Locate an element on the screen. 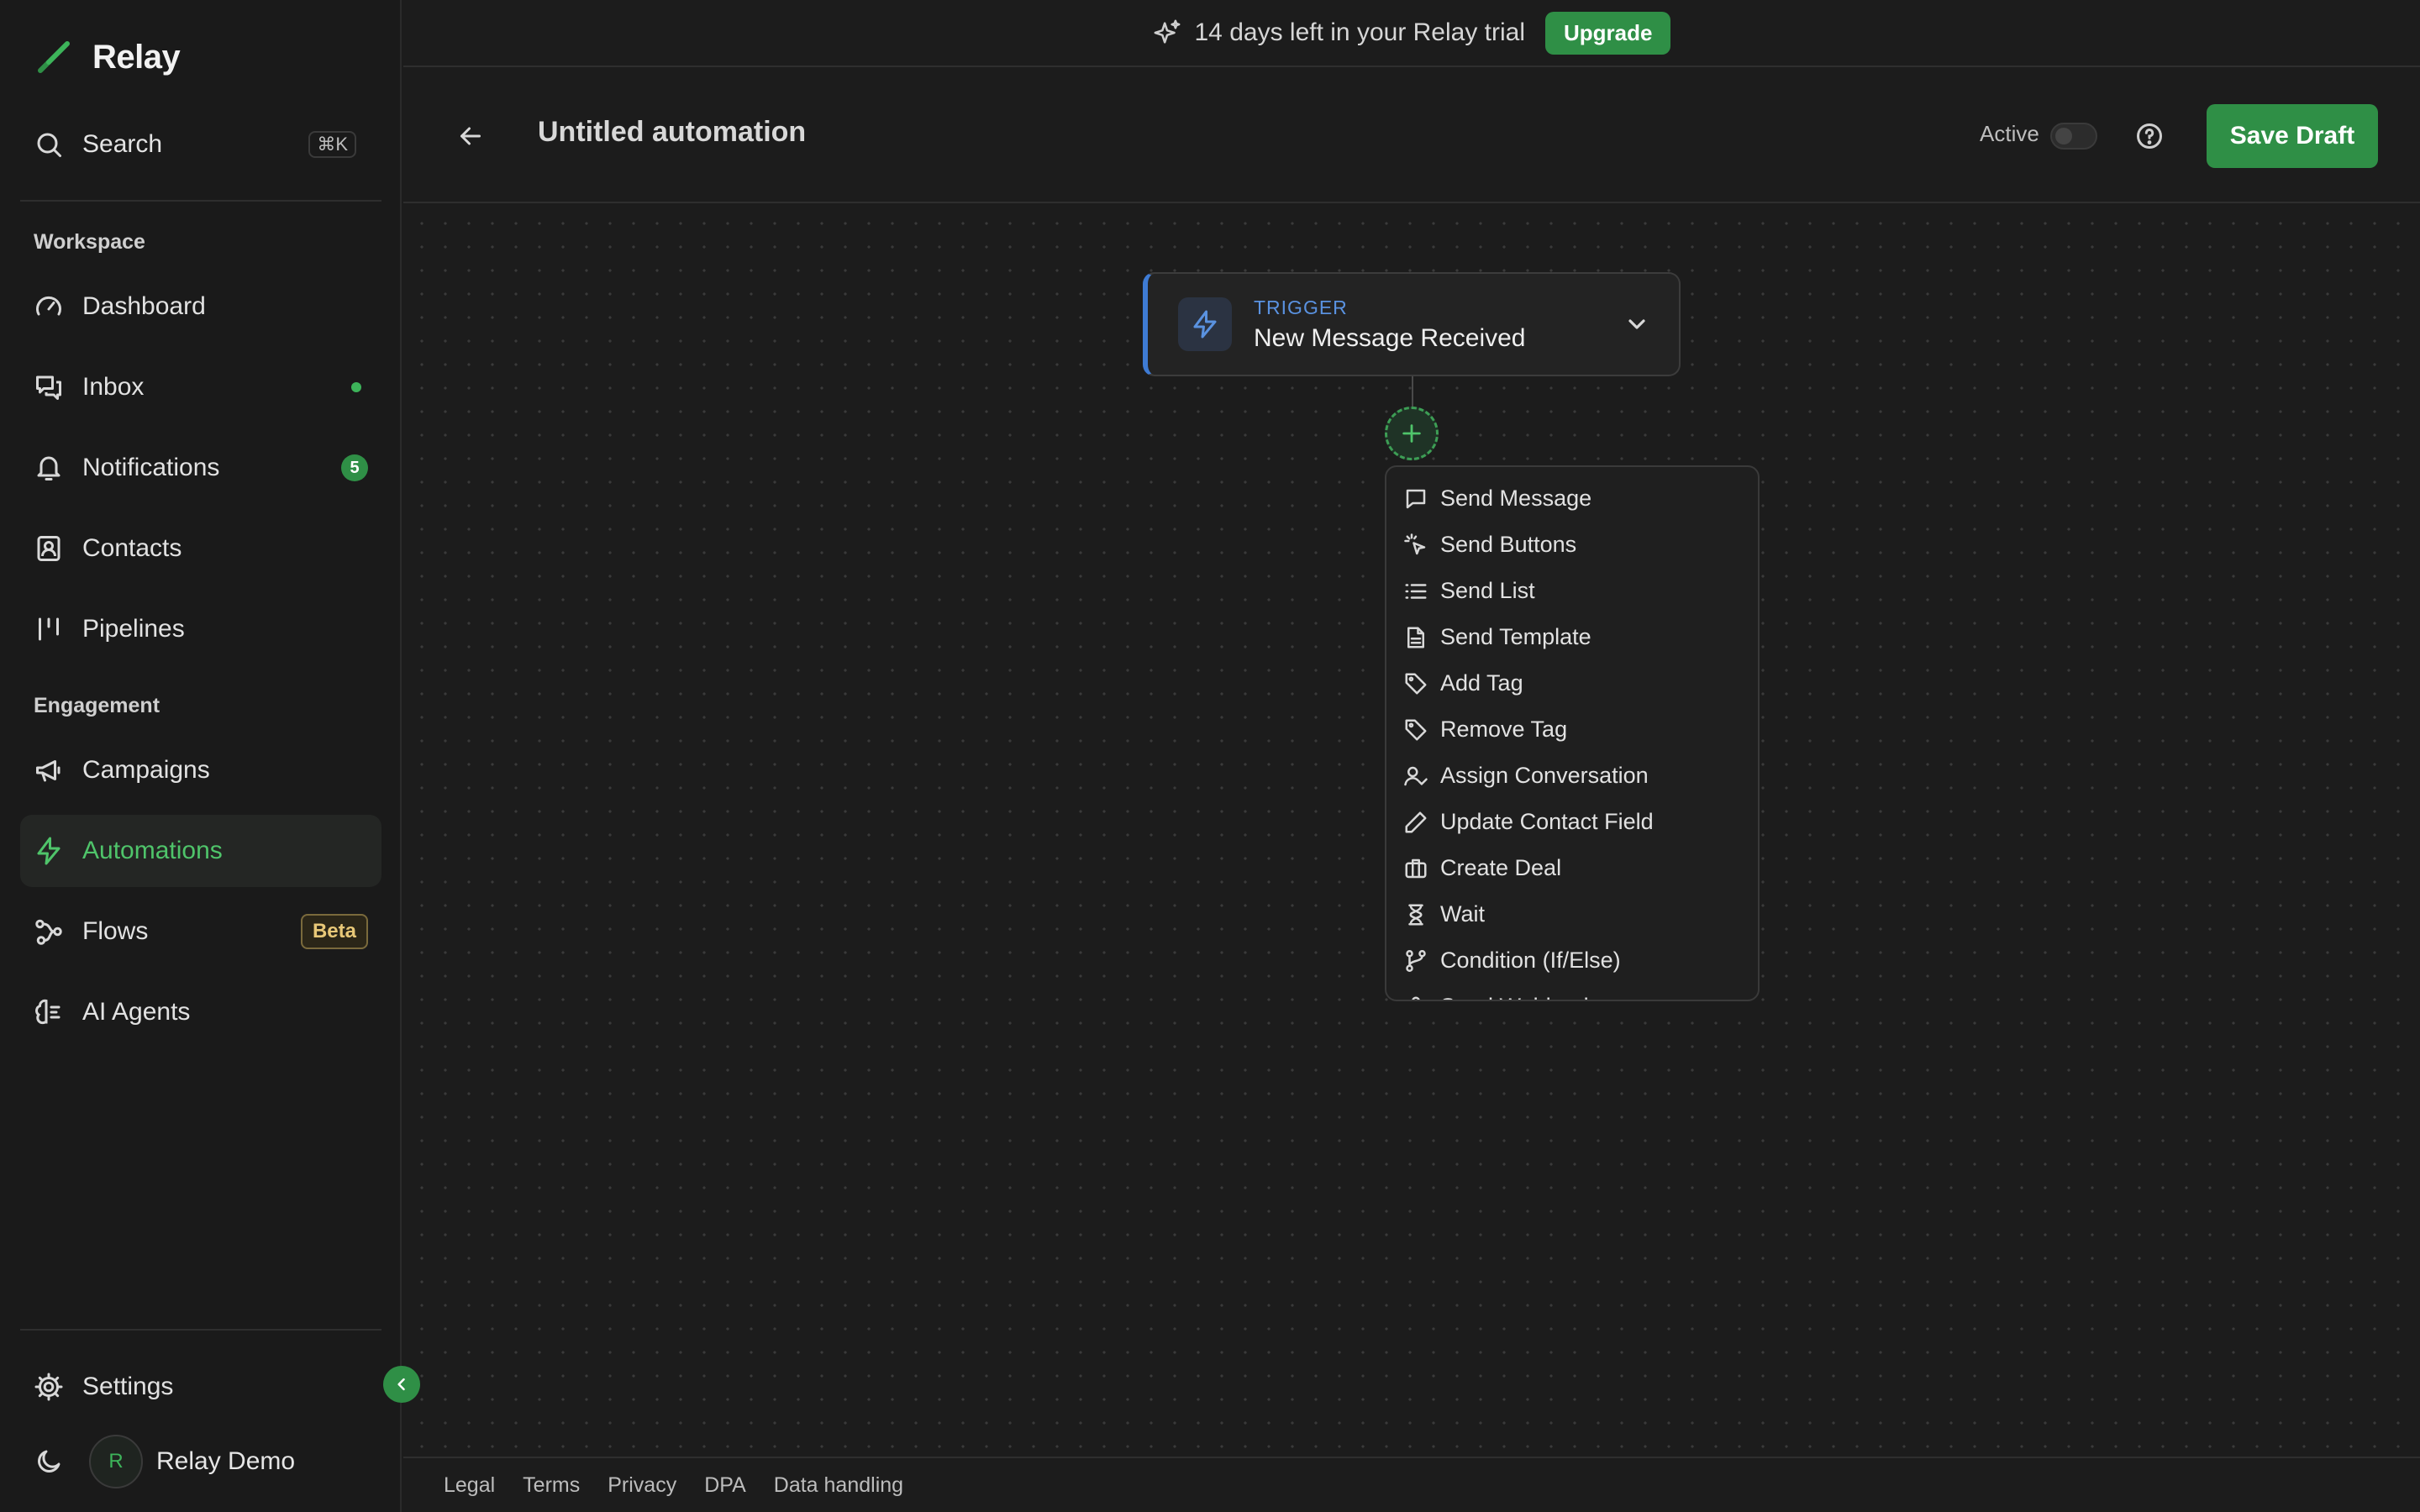 The height and width of the screenshot is (1512, 2420). add-step-button is located at coordinates (1412, 433).